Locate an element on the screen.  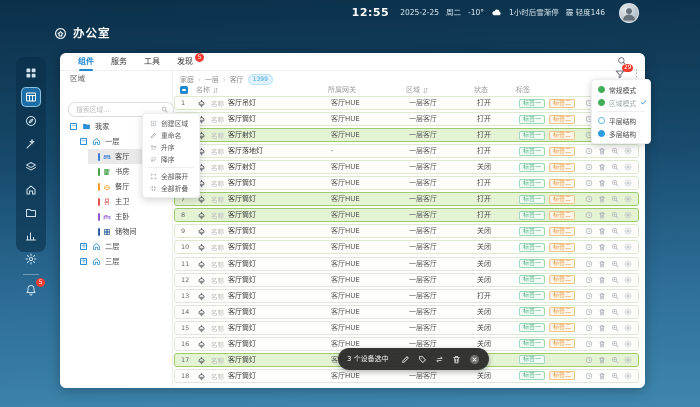
tab-3: 工具 is located at coordinates (152, 61).